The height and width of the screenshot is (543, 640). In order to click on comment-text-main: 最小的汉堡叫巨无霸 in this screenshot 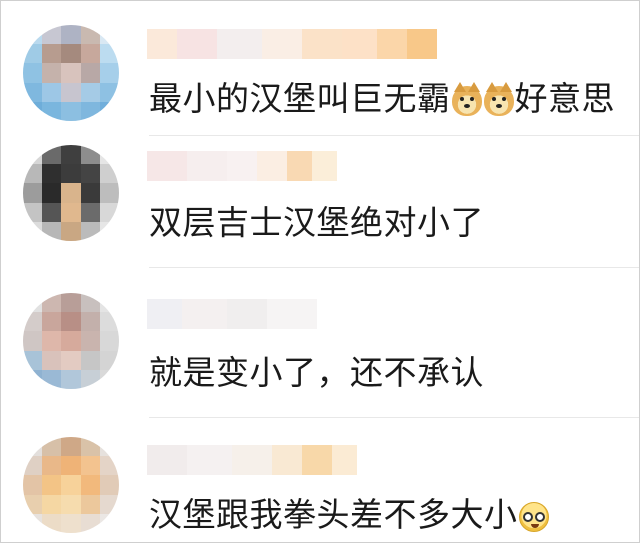, I will do `click(300, 98)`.